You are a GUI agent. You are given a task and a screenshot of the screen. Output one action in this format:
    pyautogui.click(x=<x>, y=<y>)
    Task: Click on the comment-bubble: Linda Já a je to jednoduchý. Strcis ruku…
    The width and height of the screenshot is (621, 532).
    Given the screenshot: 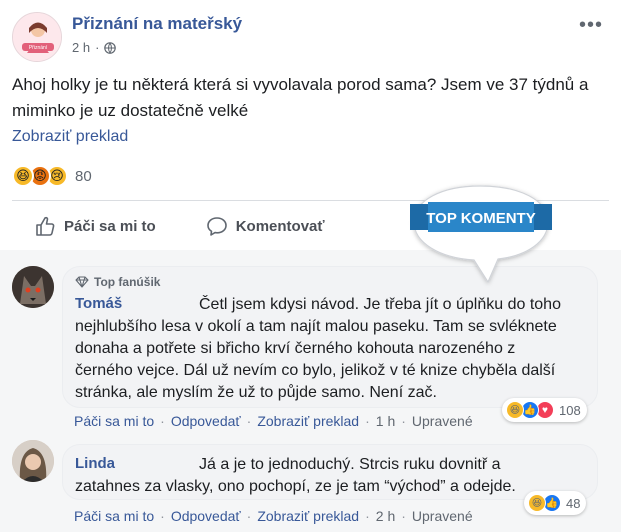 What is the action you would take?
    pyautogui.click(x=330, y=472)
    